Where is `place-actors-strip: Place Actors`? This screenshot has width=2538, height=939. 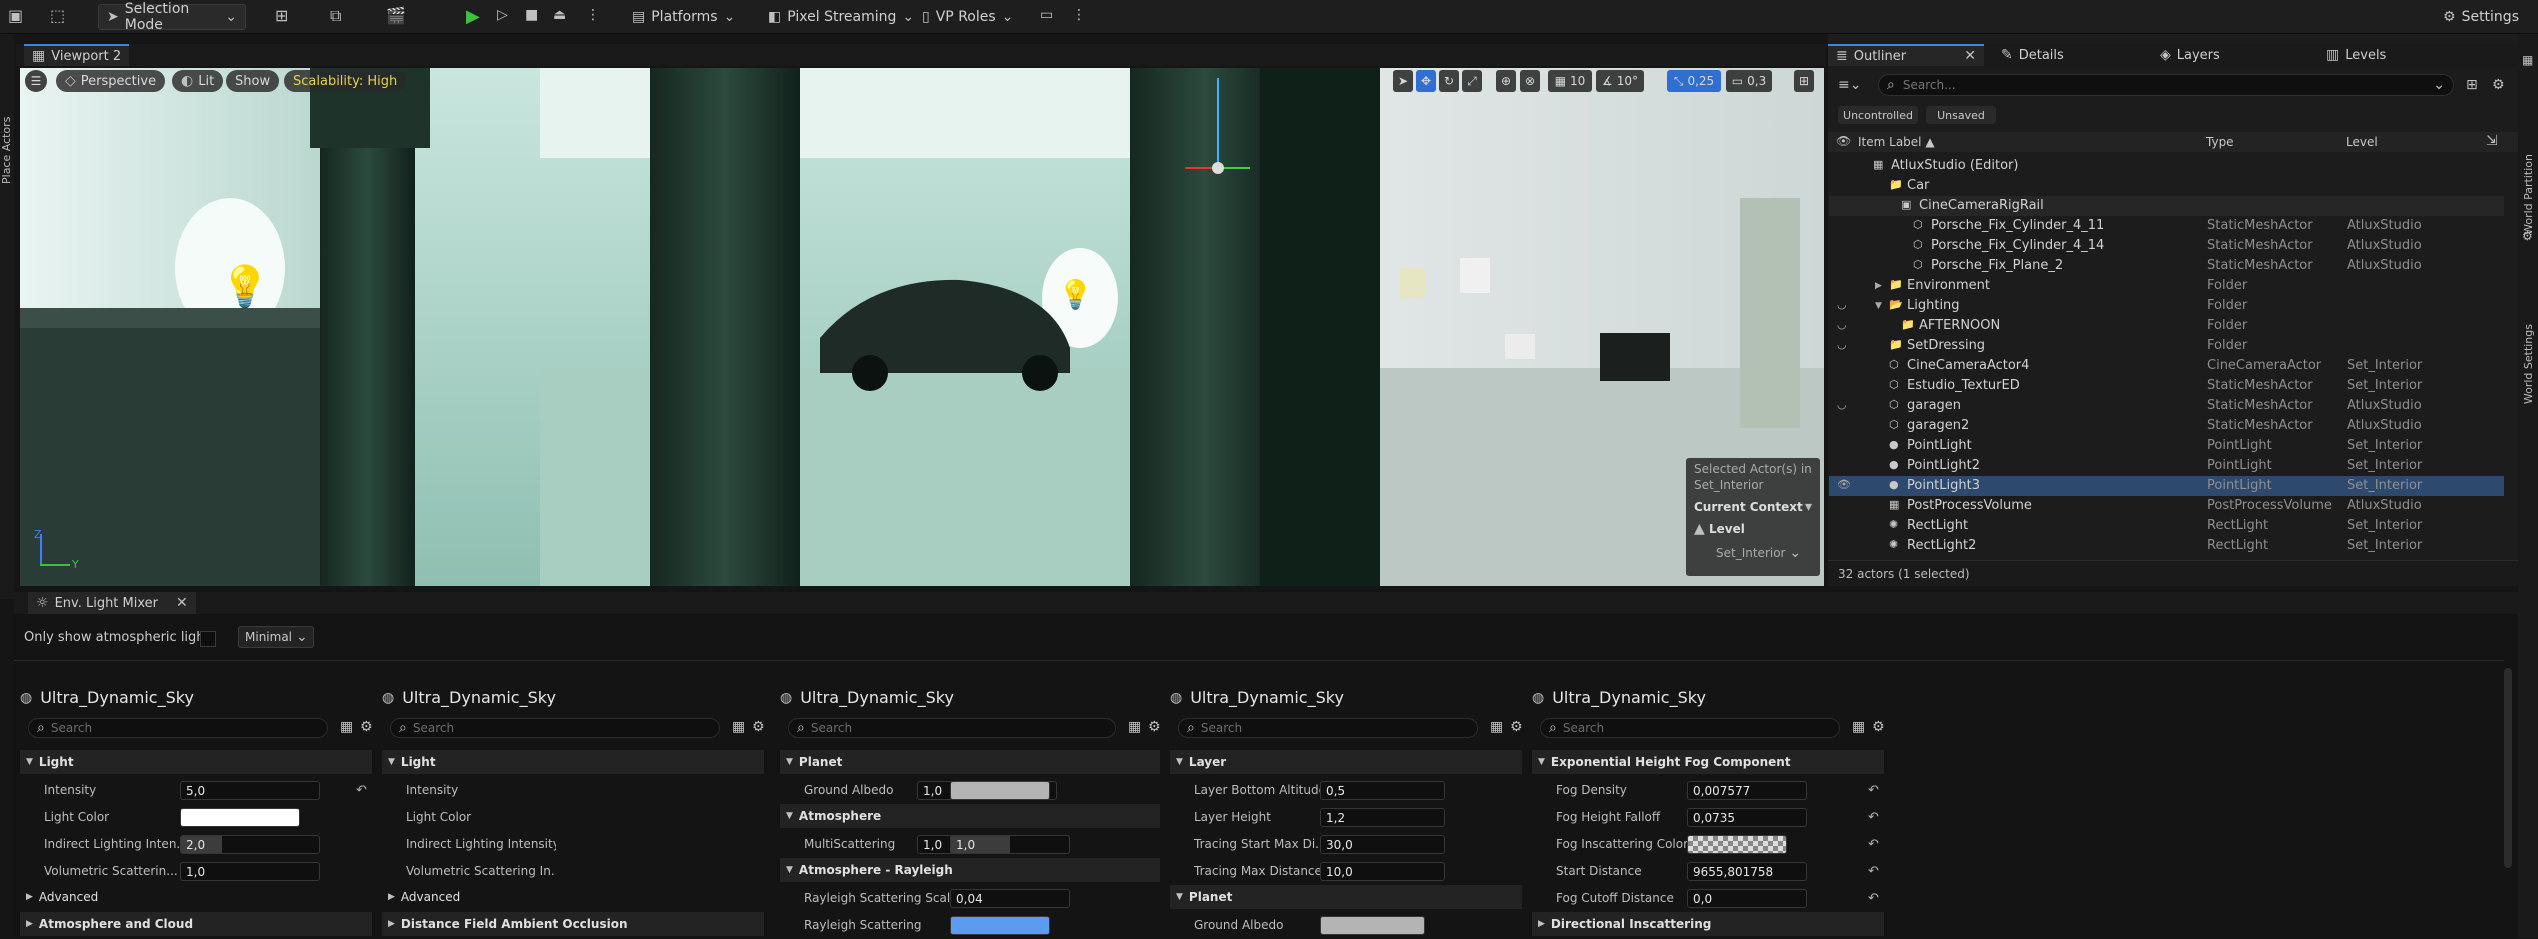
place-actors-strip: Place Actors is located at coordinates (7, 316).